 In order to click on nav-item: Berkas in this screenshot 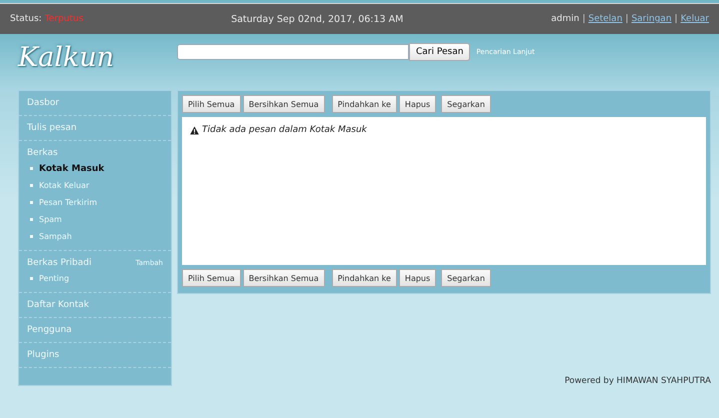, I will do `click(42, 153)`.